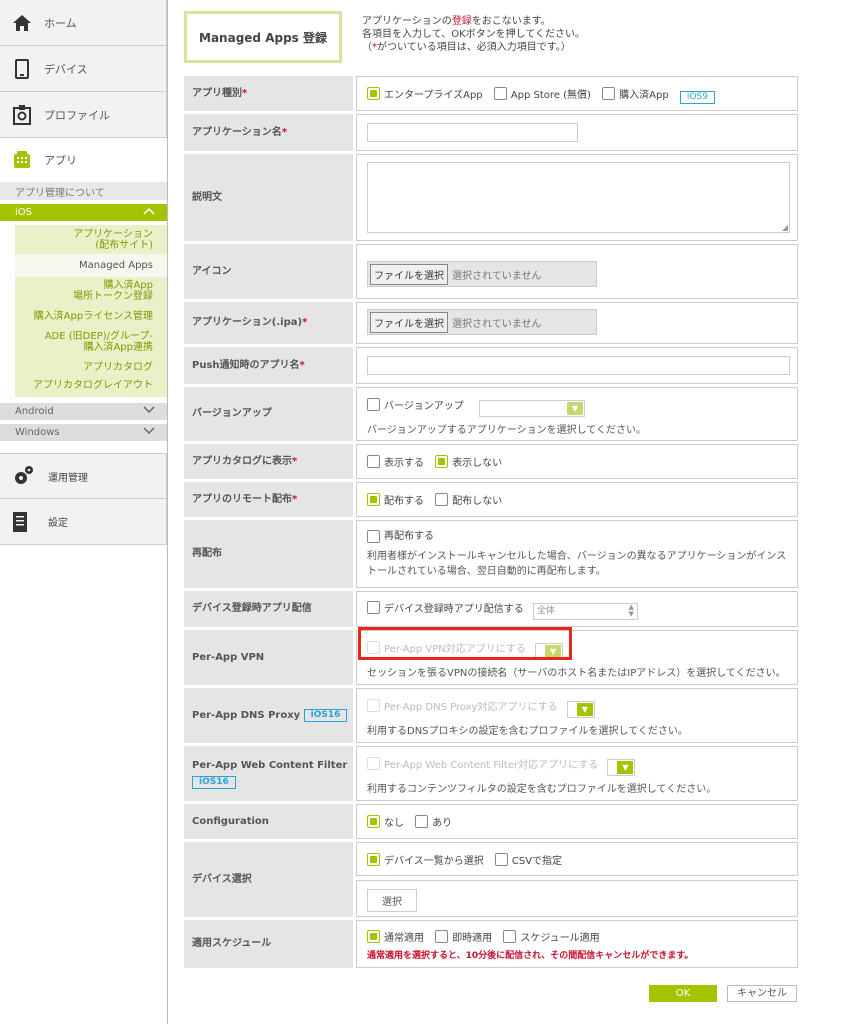 The height and width of the screenshot is (1024, 846). I want to click on nav-app: アプリ, so click(83, 160).